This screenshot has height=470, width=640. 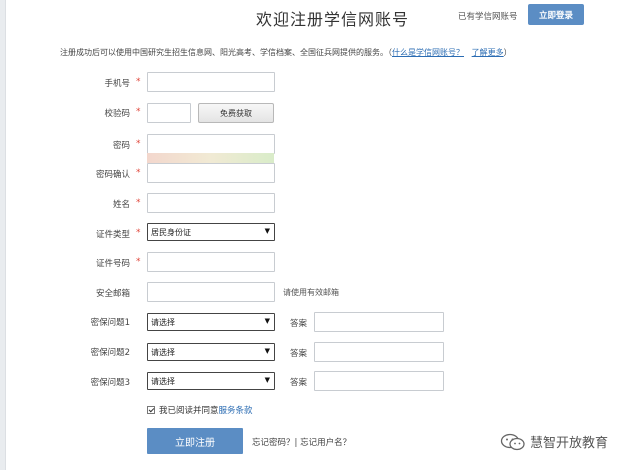 What do you see at coordinates (299, 354) in the screenshot?
I see `answer2-label: 答案` at bounding box center [299, 354].